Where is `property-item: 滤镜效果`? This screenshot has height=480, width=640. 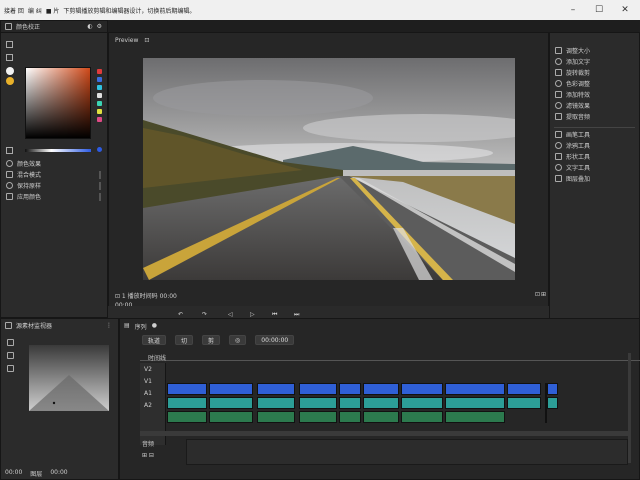
property-item: 滤镜效果 is located at coordinates (594, 105).